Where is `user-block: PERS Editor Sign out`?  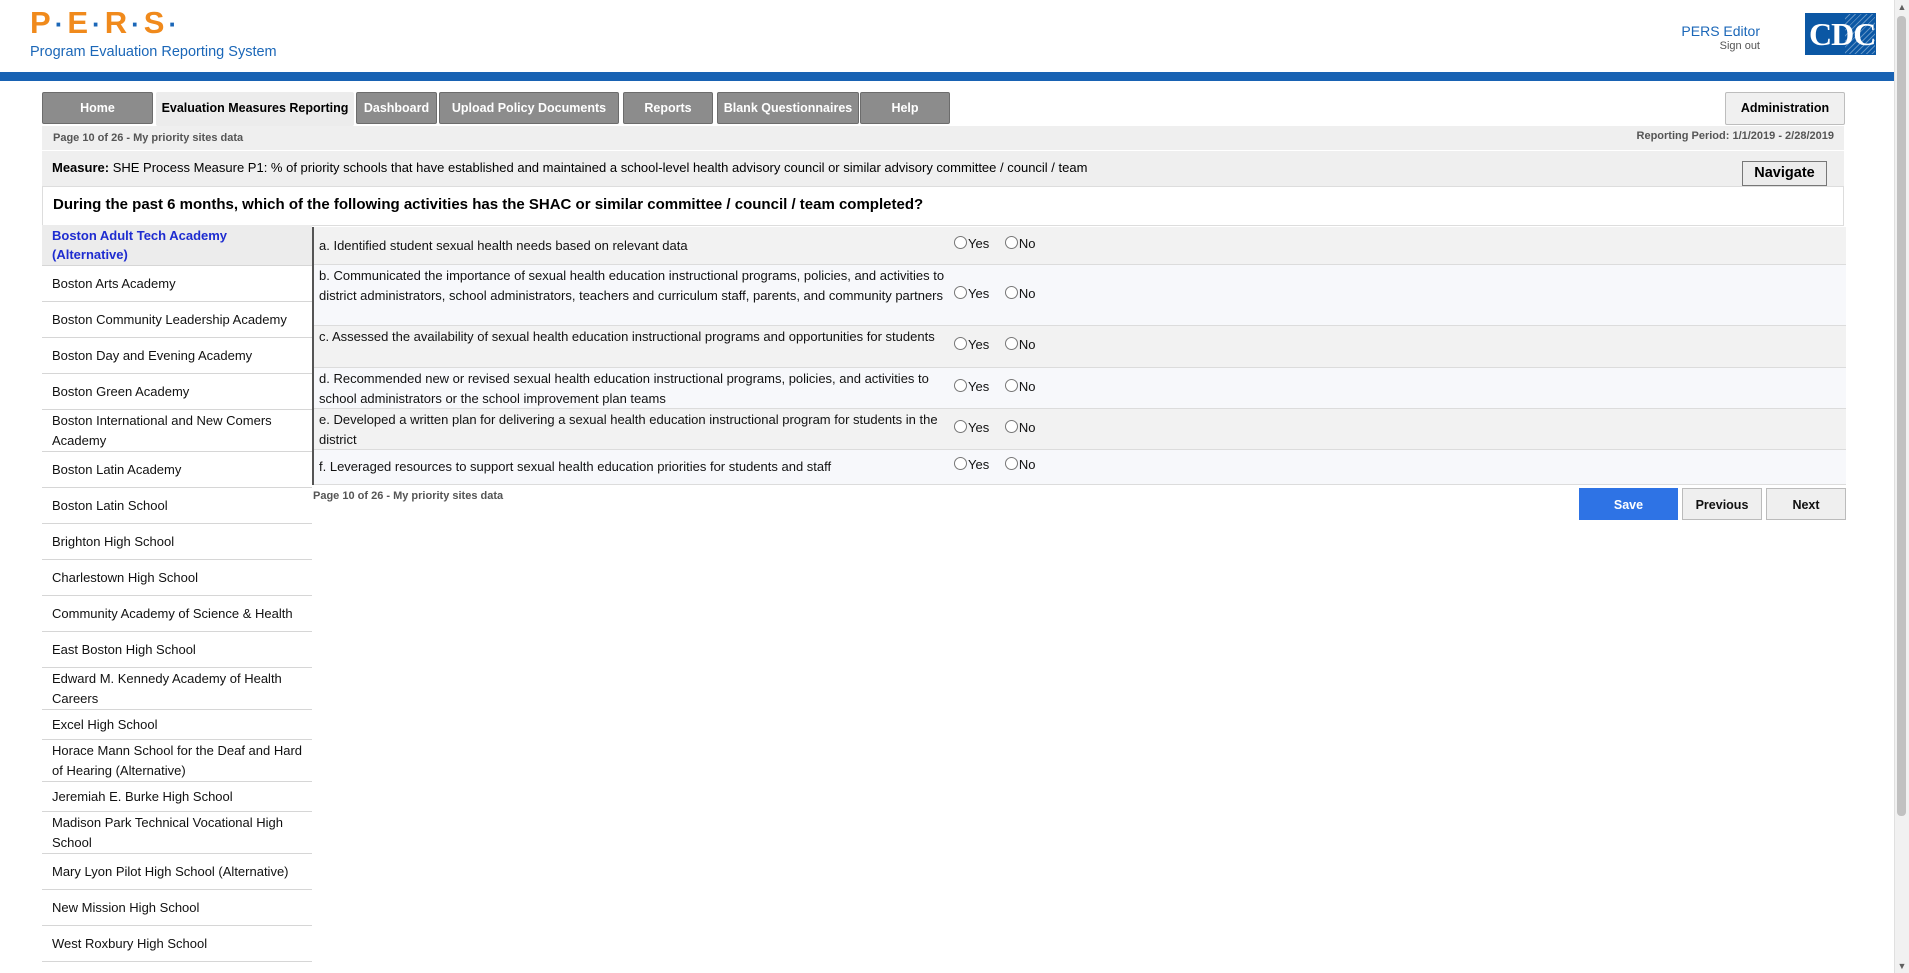 user-block: PERS Editor Sign out is located at coordinates (1720, 38).